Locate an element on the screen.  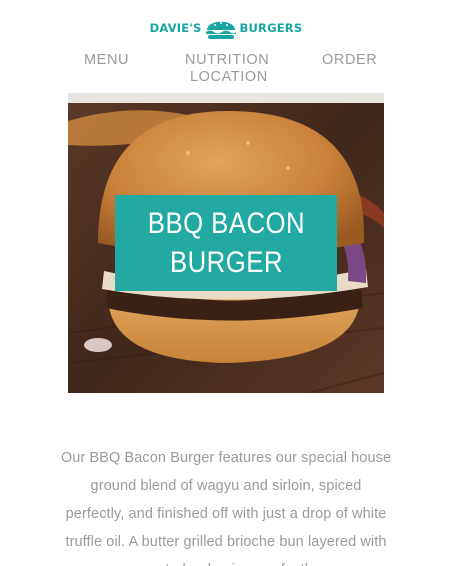
nav-link-menu: MENU is located at coordinates (106, 60).